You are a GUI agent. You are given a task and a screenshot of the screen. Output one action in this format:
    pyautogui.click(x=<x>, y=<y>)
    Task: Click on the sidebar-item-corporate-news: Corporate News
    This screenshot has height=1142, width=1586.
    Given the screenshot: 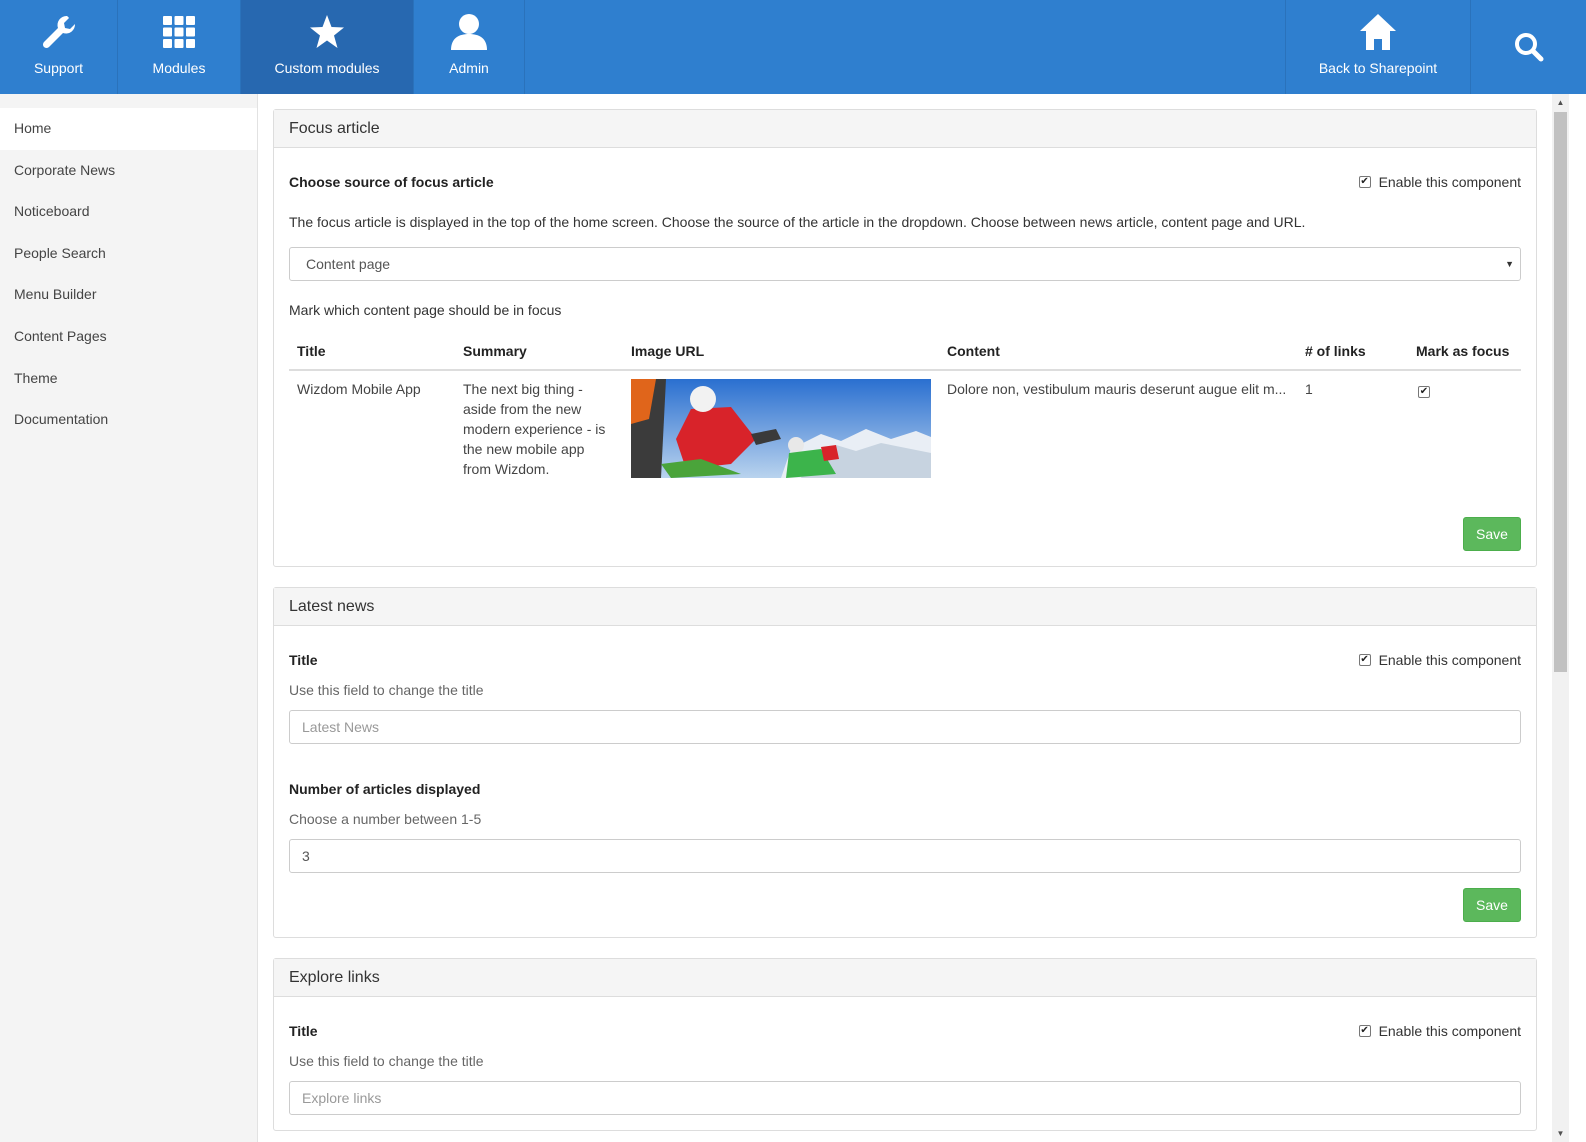 What is the action you would take?
    pyautogui.click(x=128, y=171)
    